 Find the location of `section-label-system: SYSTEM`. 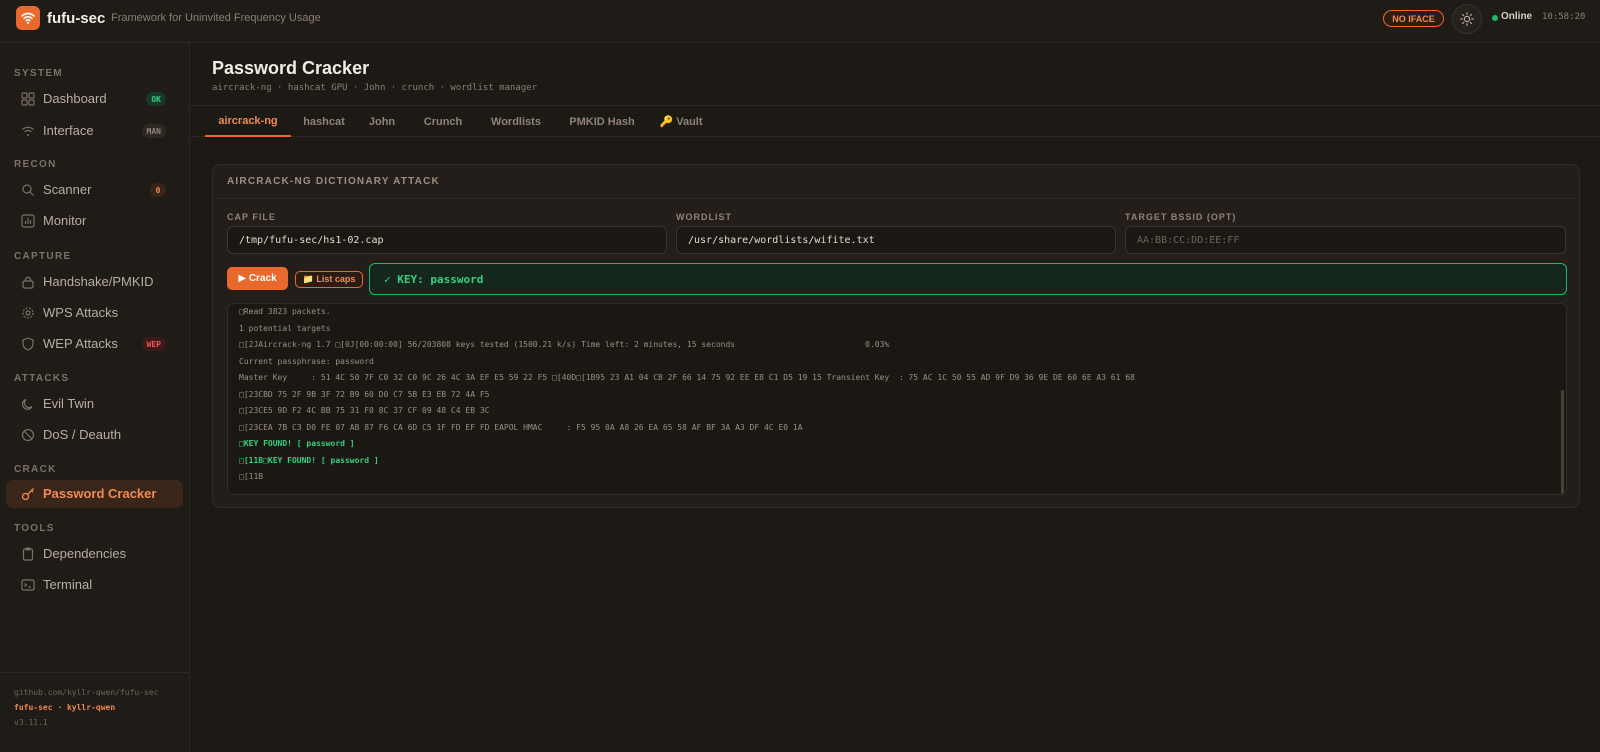

section-label-system: SYSTEM is located at coordinates (38, 73).